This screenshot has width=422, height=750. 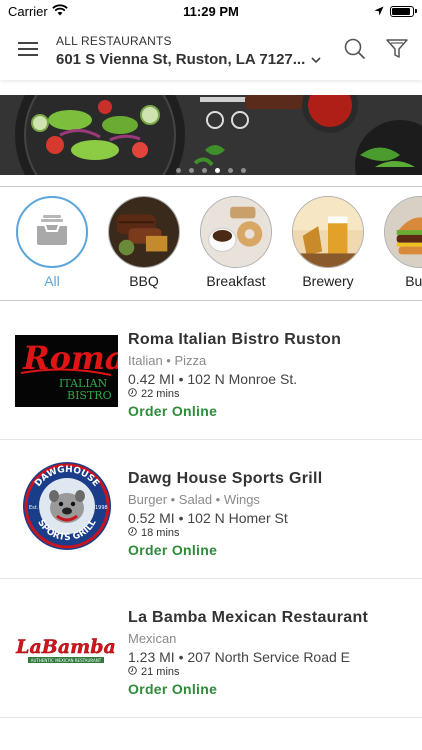 What do you see at coordinates (144, 281) in the screenshot?
I see `category-label: BBQ` at bounding box center [144, 281].